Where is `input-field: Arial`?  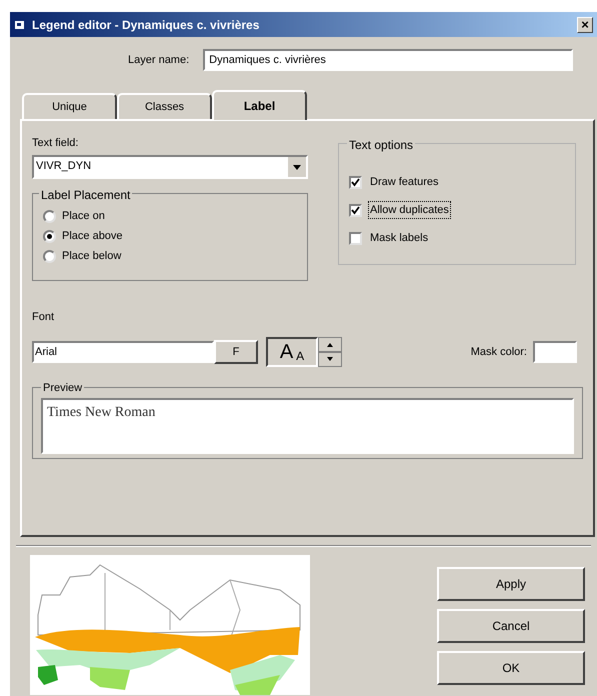 input-field: Arial is located at coordinates (123, 352).